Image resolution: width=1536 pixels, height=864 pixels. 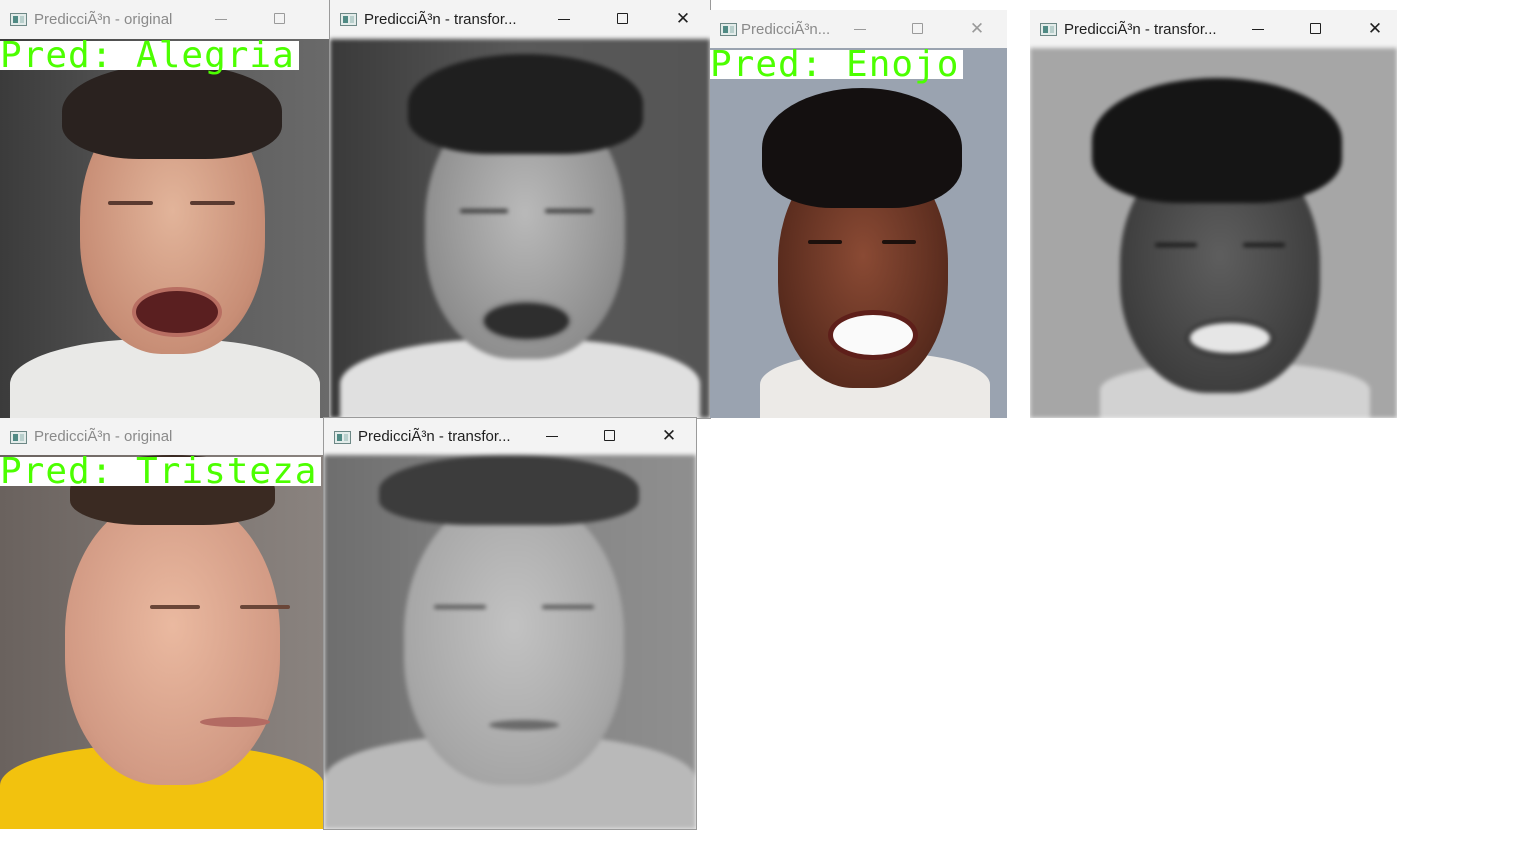 I want to click on prediction-label: Pred: Alegria, so click(x=149, y=56).